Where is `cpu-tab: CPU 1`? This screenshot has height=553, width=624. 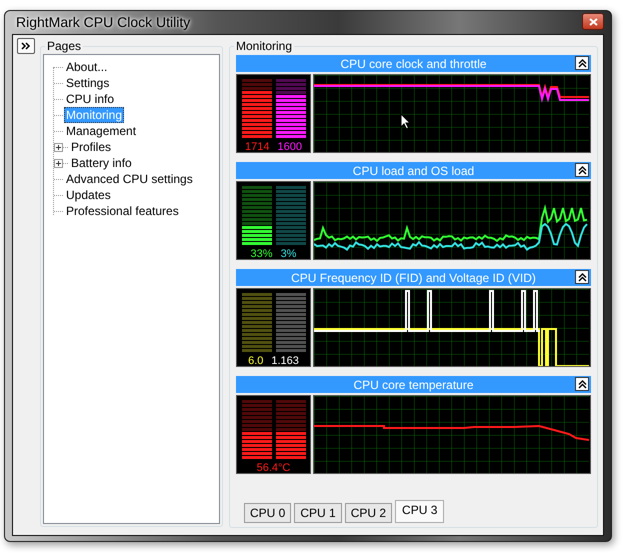
cpu-tab: CPU 1 is located at coordinates (318, 513).